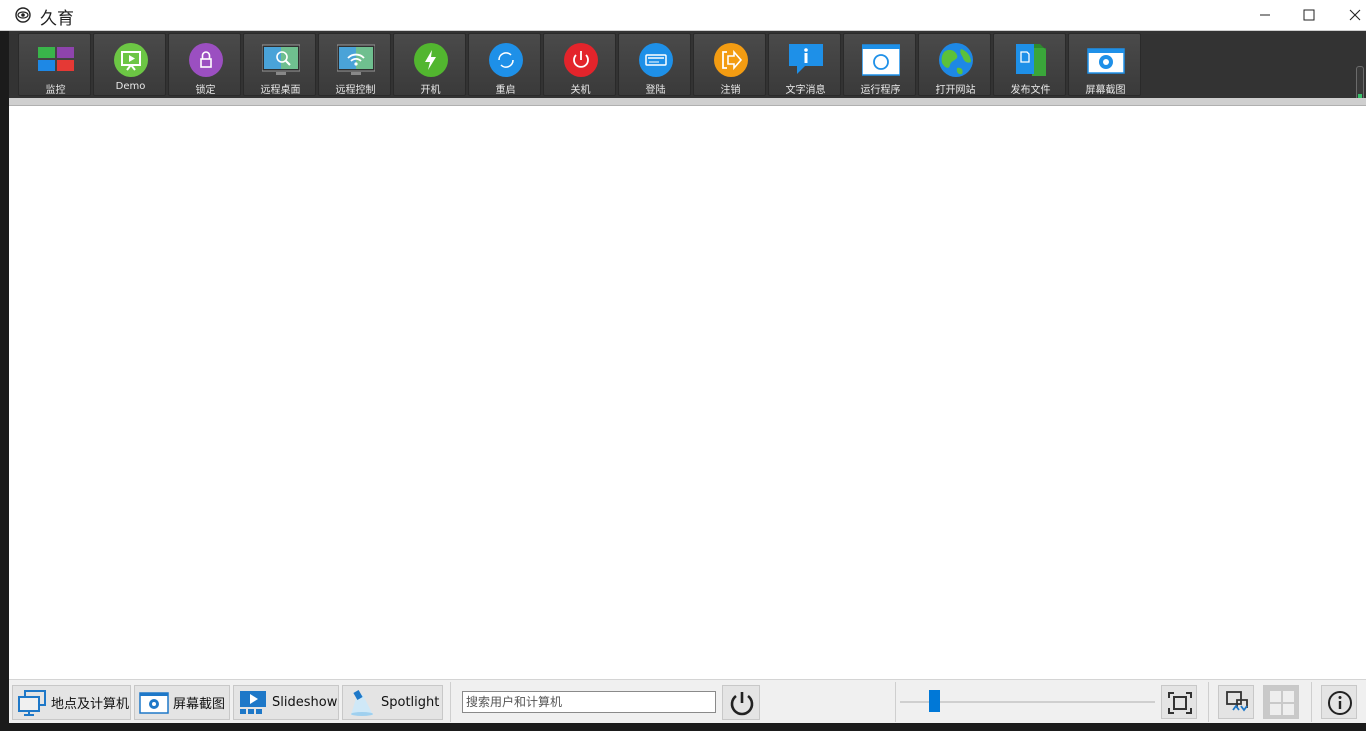 The height and width of the screenshot is (731, 1366). What do you see at coordinates (205, 90) in the screenshot?
I see `toolbar-label: 锁定` at bounding box center [205, 90].